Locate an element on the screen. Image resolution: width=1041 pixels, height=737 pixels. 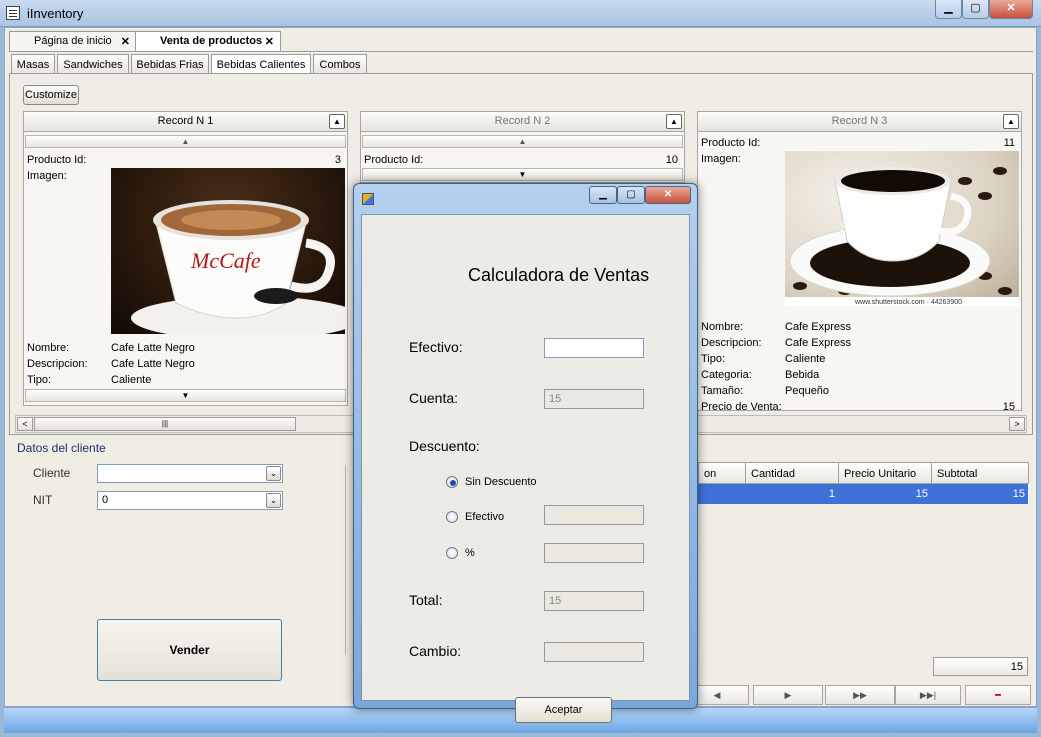
tab-label: Venta de productos is located at coordinates (211, 41).